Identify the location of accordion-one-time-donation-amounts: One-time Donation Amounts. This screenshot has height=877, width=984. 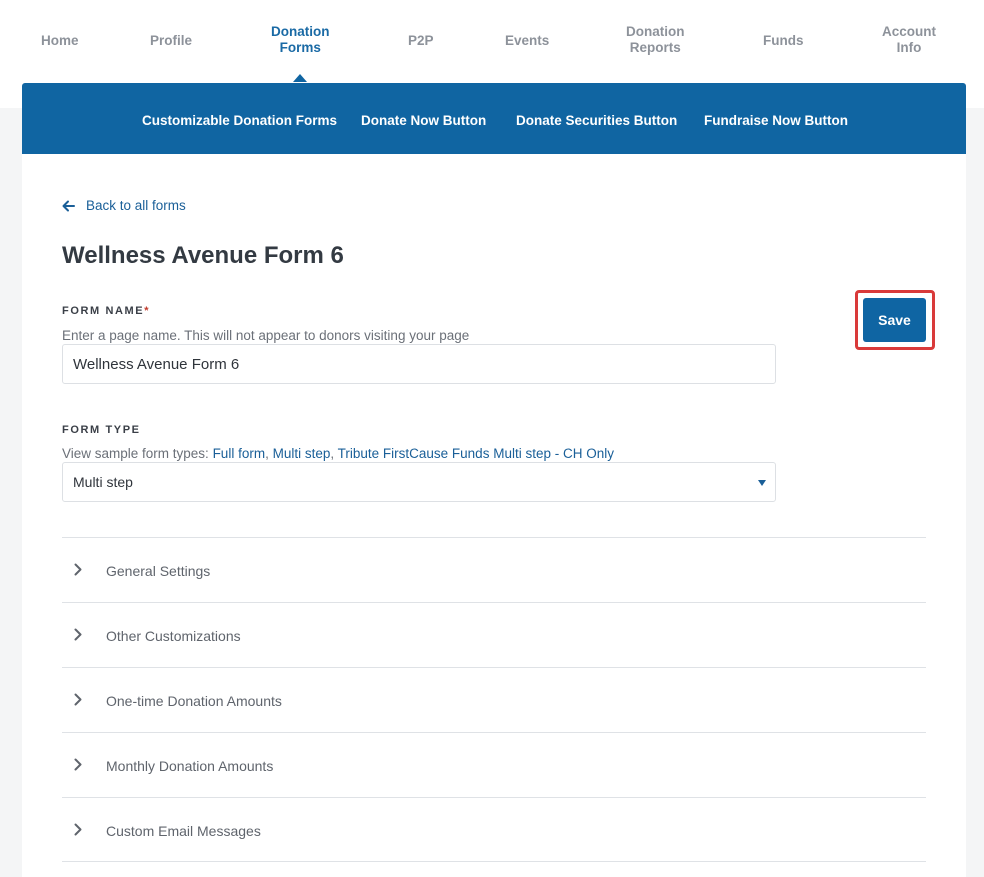
(494, 699).